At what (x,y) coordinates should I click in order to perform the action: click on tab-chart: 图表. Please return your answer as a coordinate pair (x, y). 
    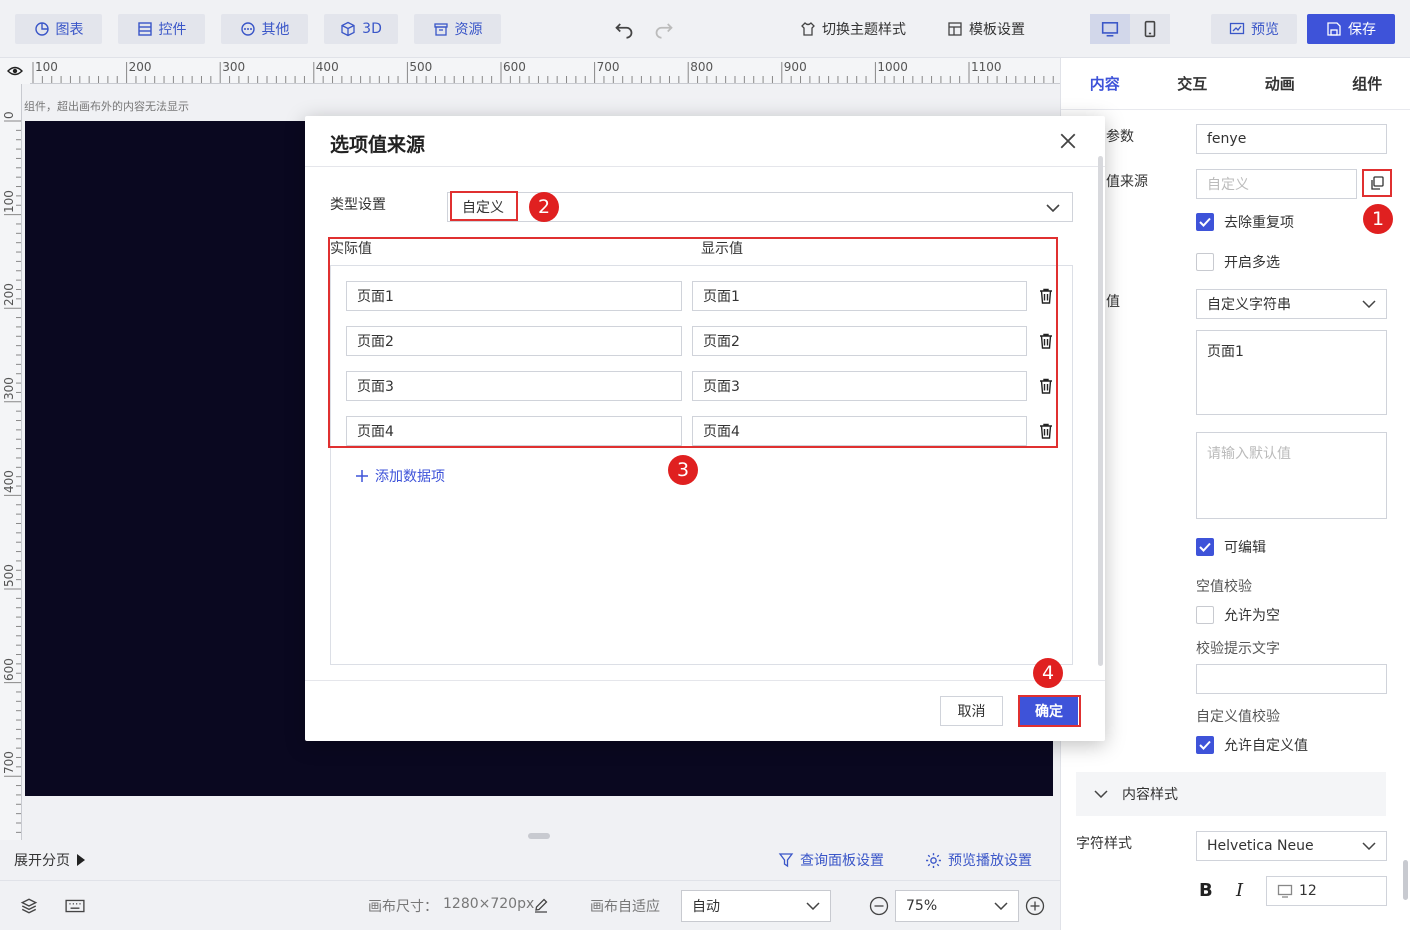
    Looking at the image, I should click on (58, 29).